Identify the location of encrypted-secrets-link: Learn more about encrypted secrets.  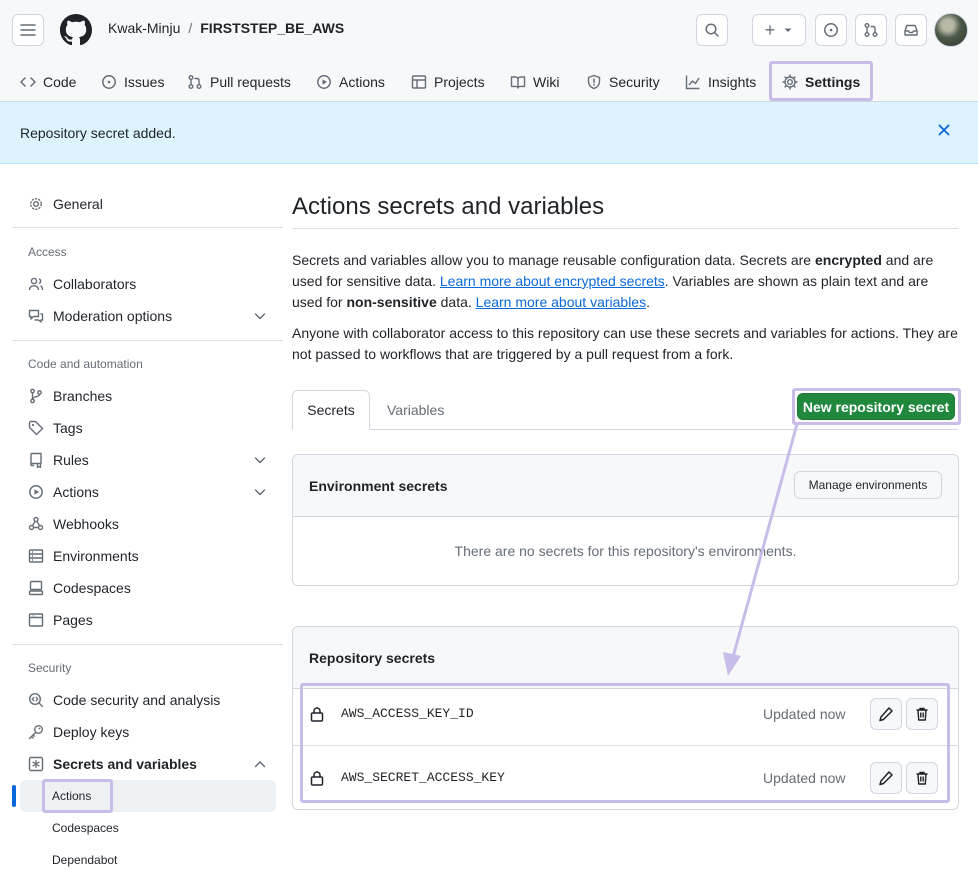
(552, 281).